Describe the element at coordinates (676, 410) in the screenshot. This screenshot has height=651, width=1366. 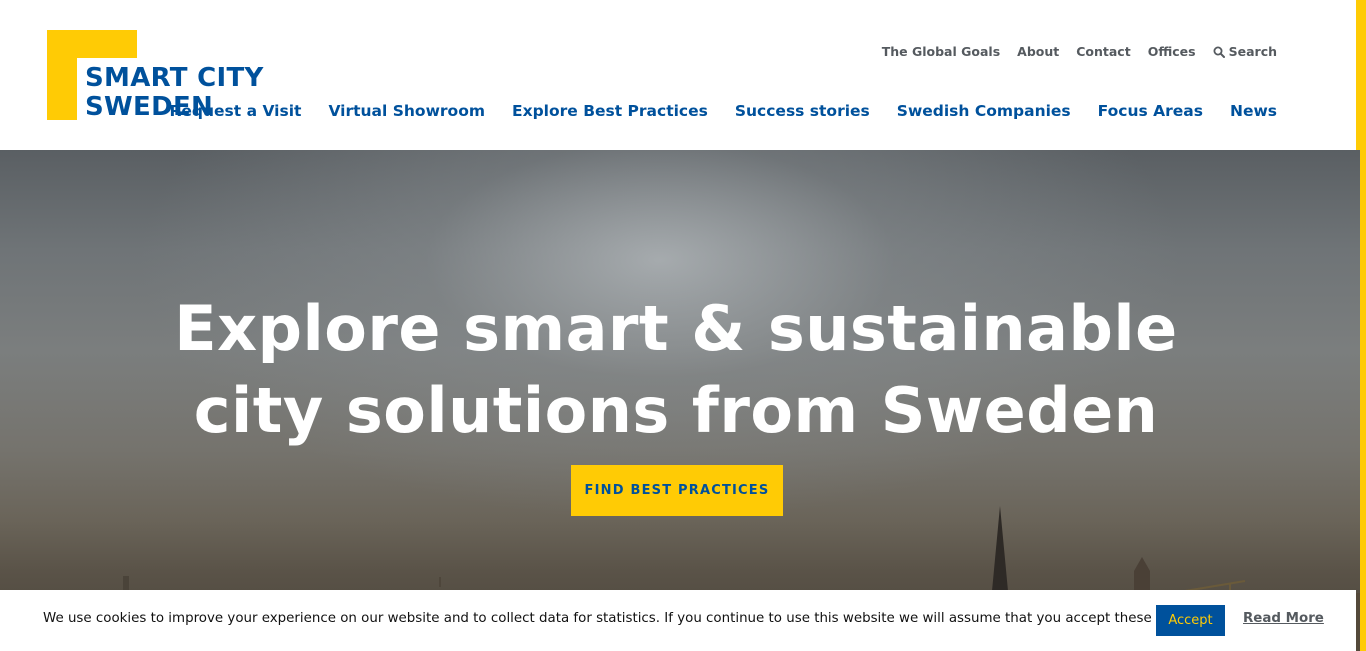
I see `hero-title-line-2: city solutions from Sweden` at that location.